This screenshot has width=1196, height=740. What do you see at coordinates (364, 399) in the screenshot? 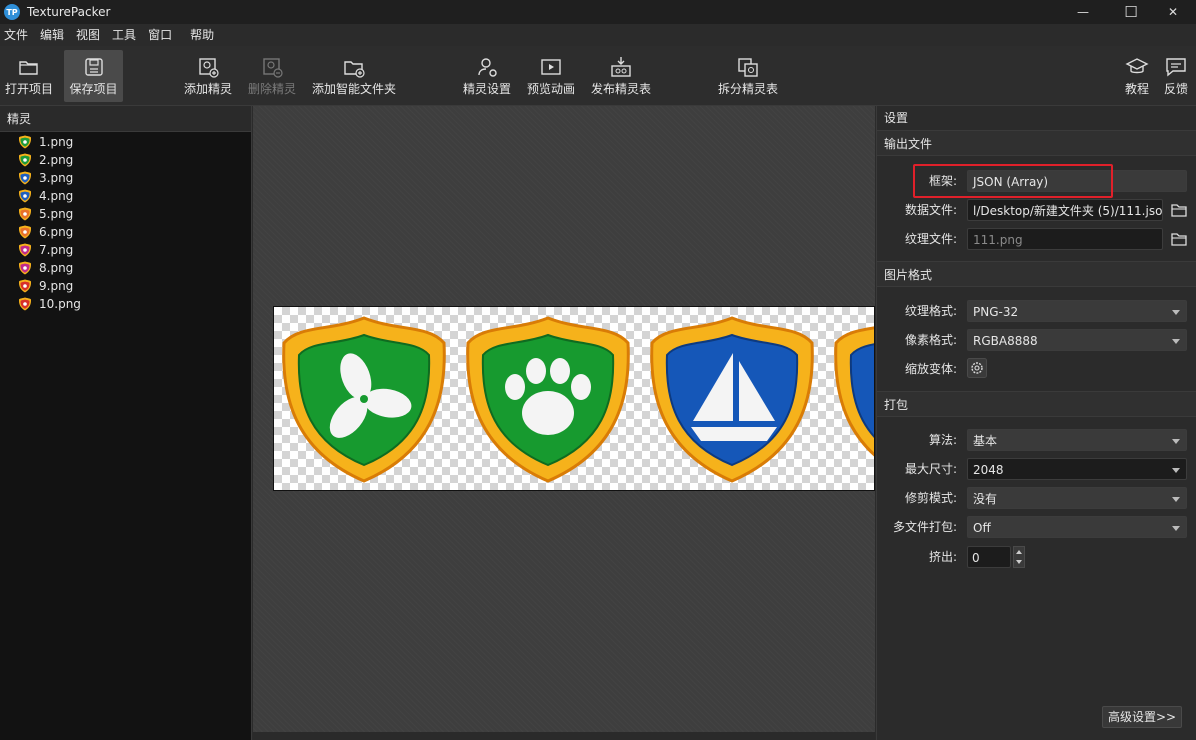
I see `sprite-badge-fan` at bounding box center [364, 399].